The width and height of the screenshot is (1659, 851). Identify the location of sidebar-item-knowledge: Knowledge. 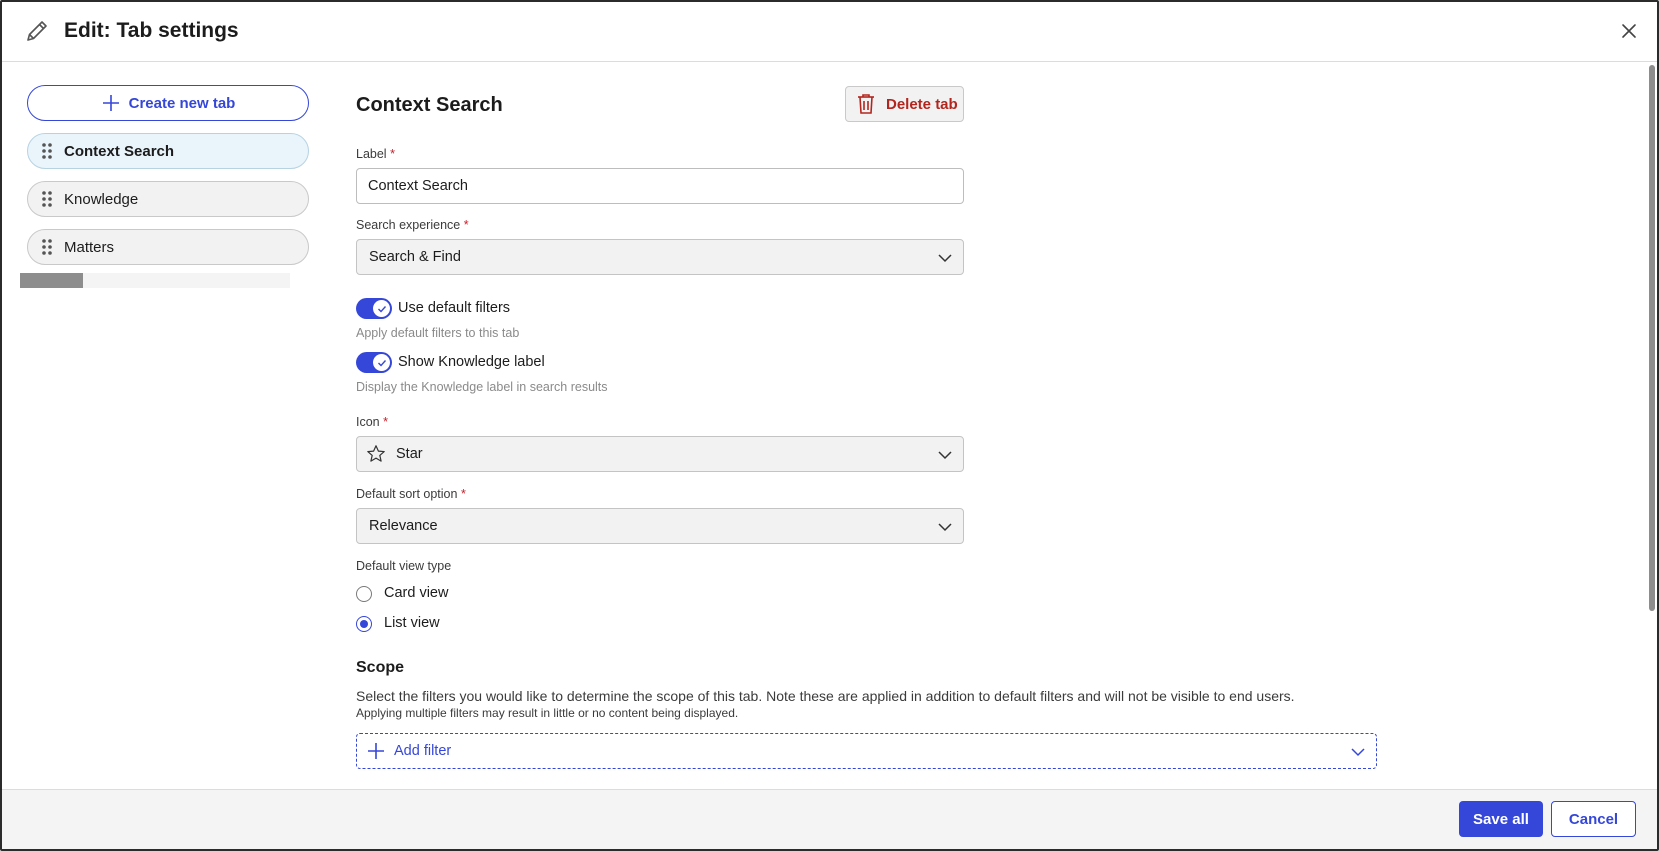
(168, 199).